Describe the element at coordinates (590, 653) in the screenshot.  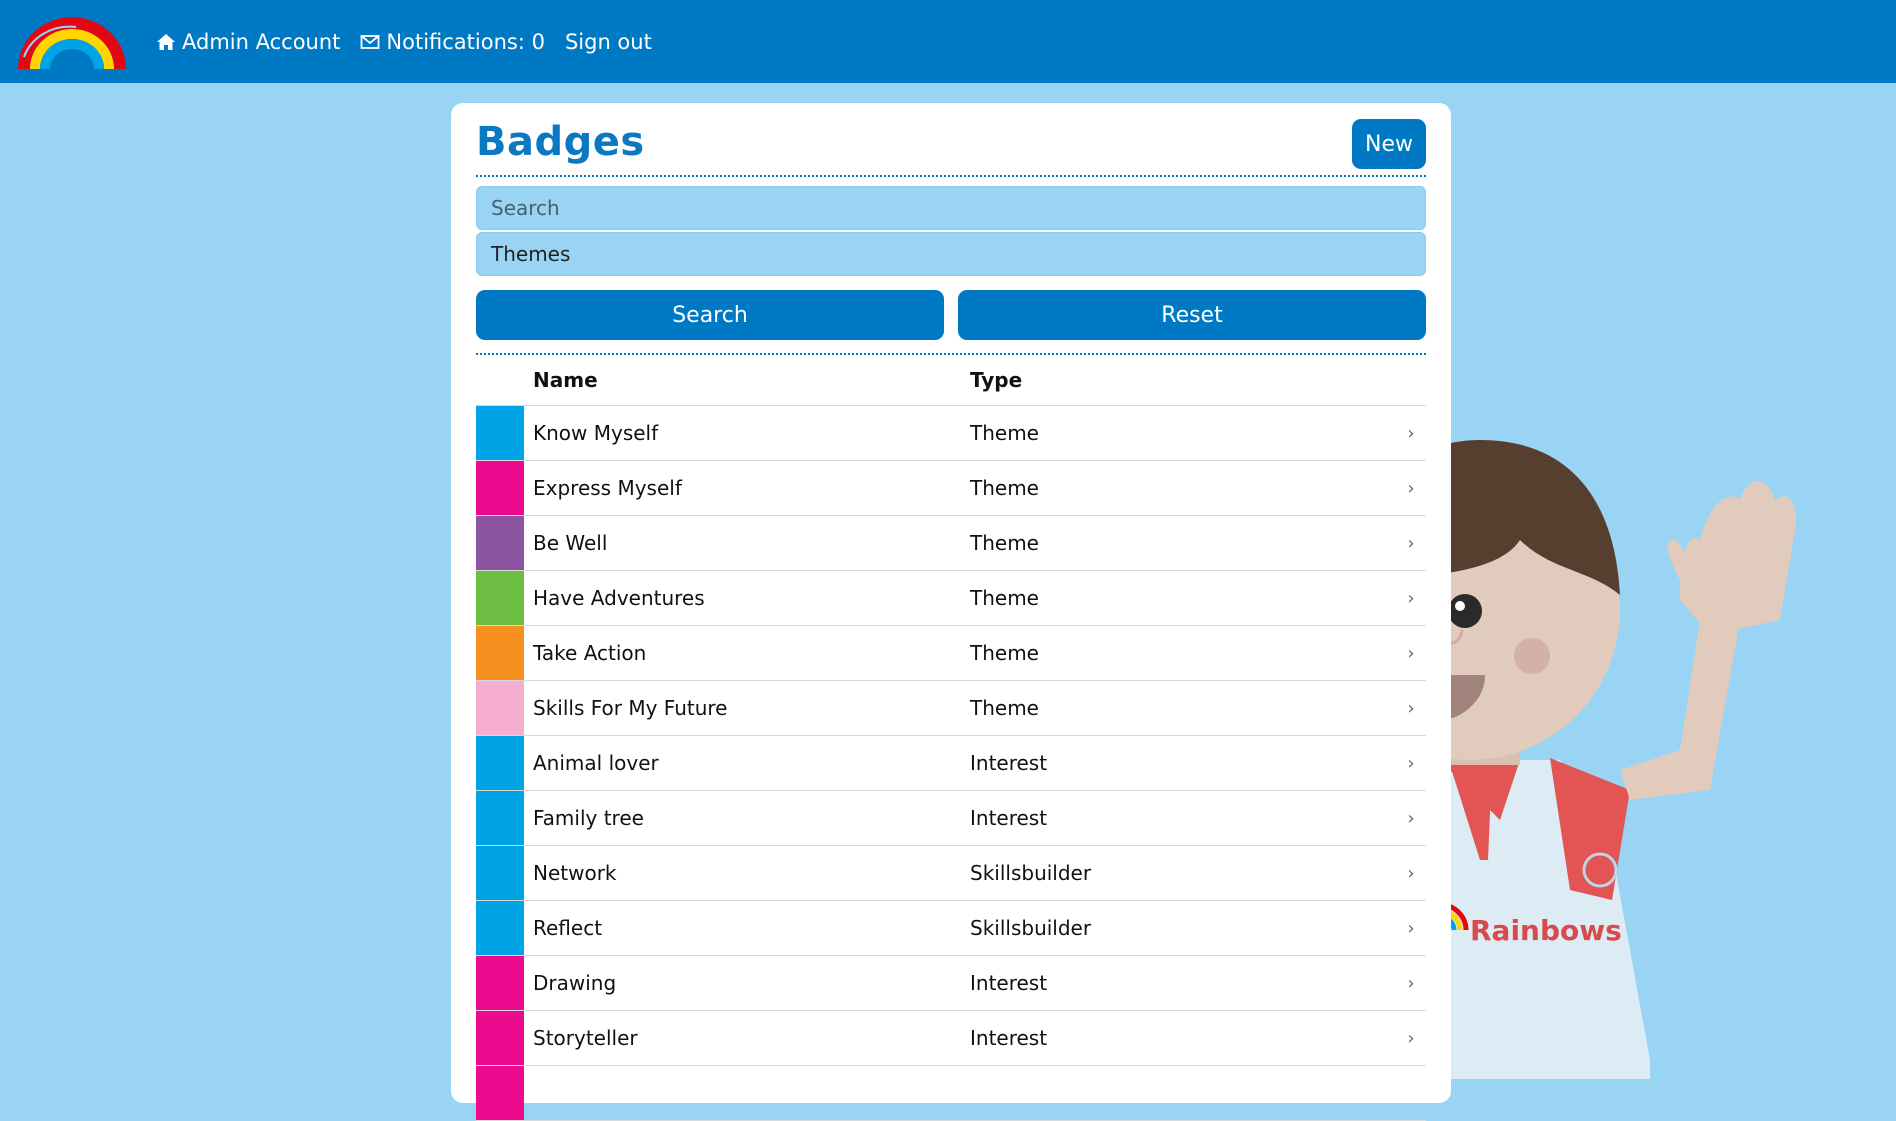
I see `badge-name: Take Action` at that location.